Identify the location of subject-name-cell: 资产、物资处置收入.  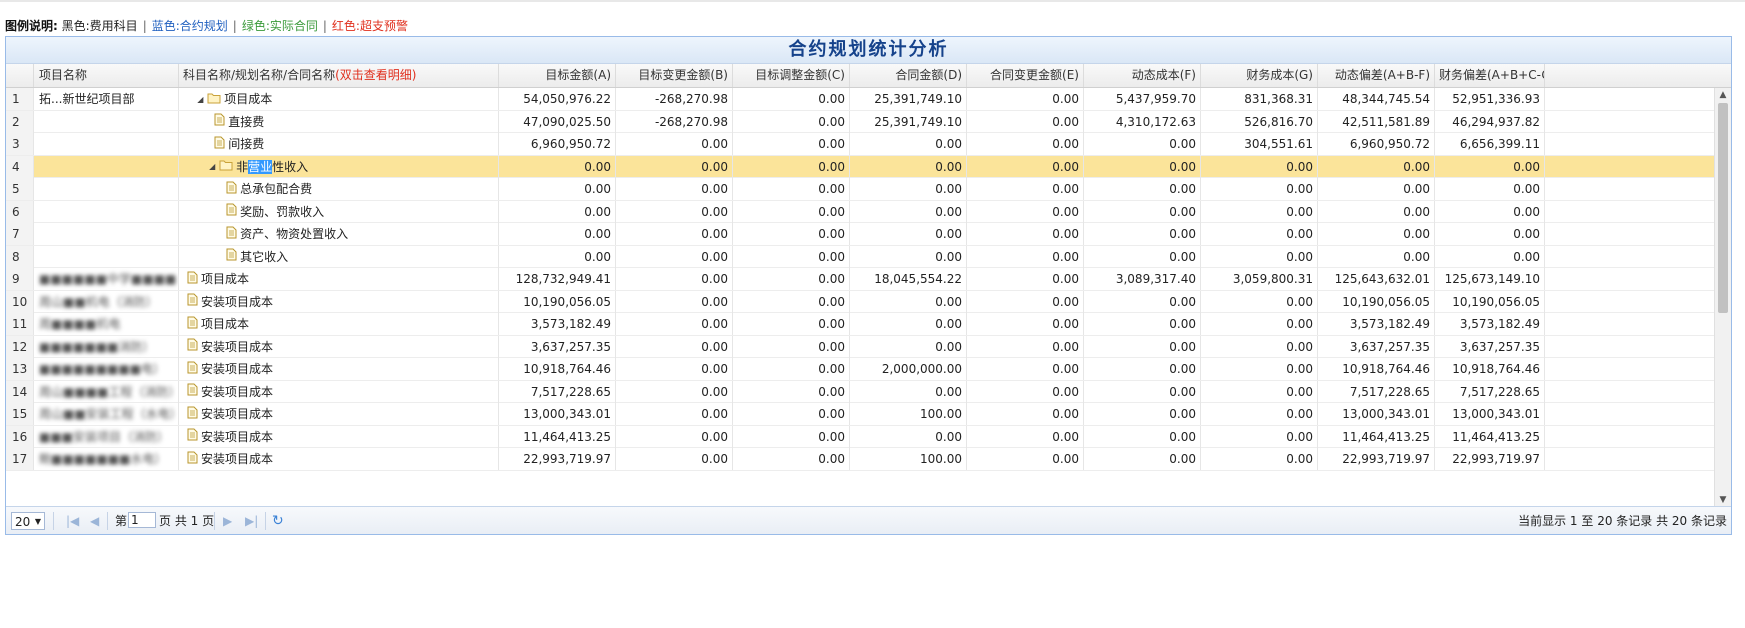
(339, 234).